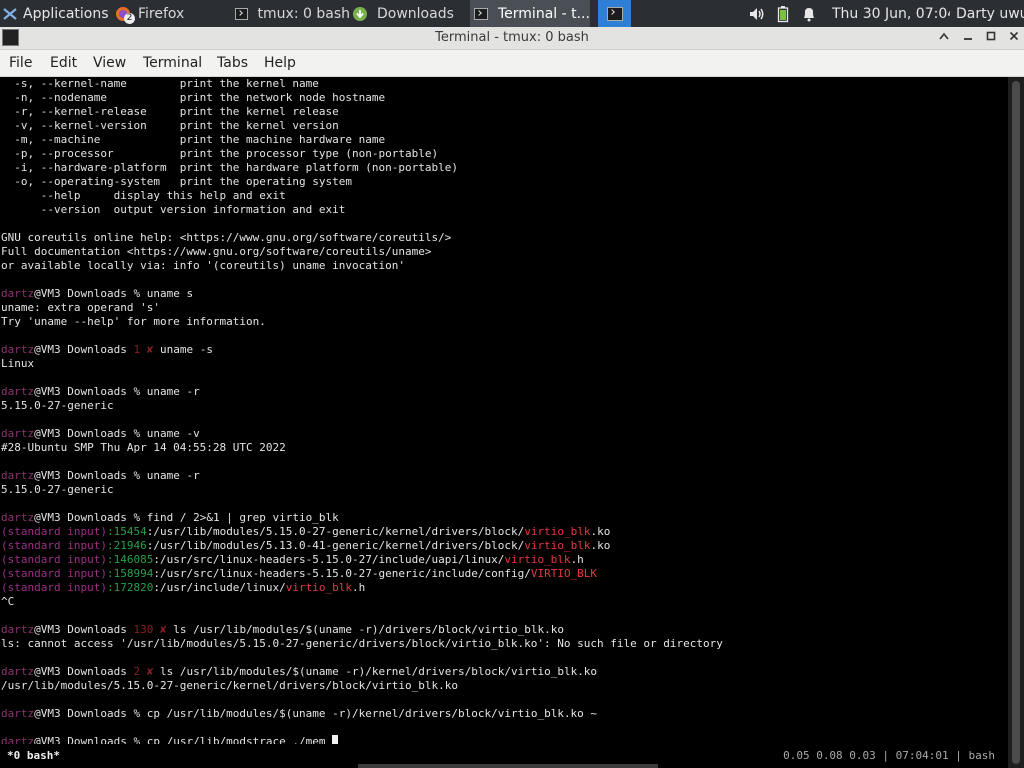  Describe the element at coordinates (143, 349) in the screenshot. I see `prompt-status: 1 ✘` at that location.